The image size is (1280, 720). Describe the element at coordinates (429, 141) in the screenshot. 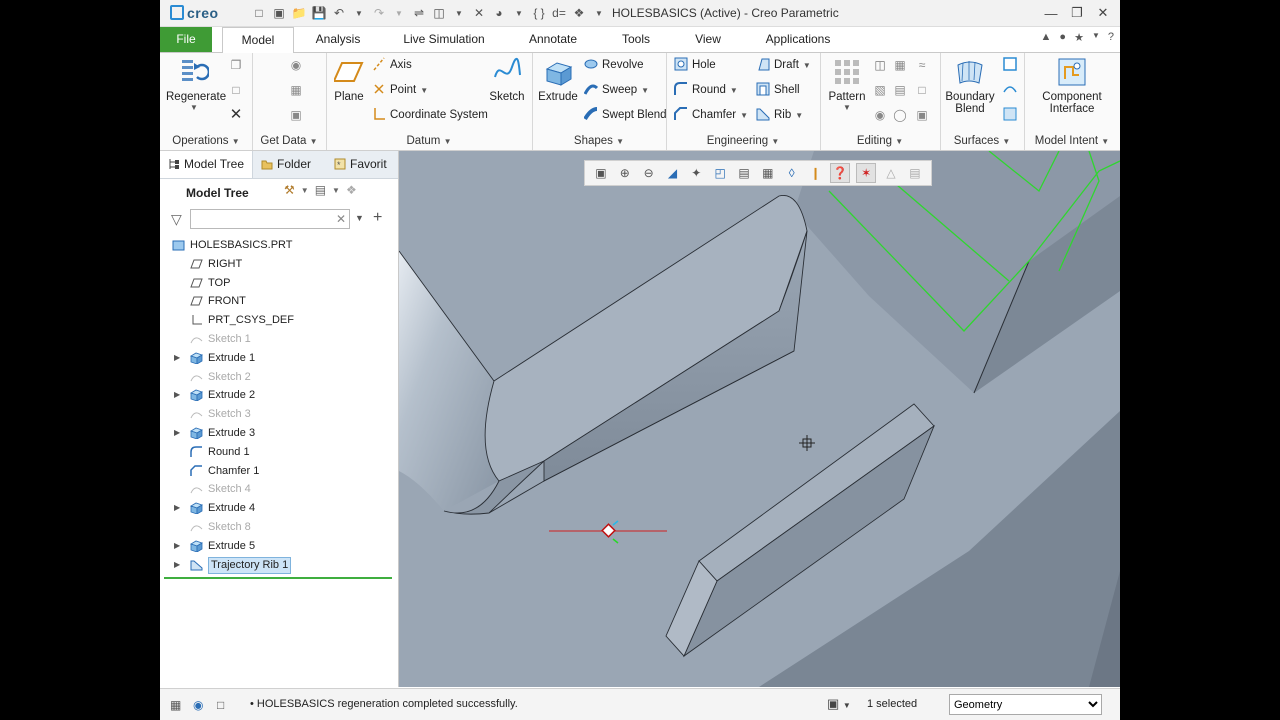

I see `datum-label: Datum ▼` at that location.